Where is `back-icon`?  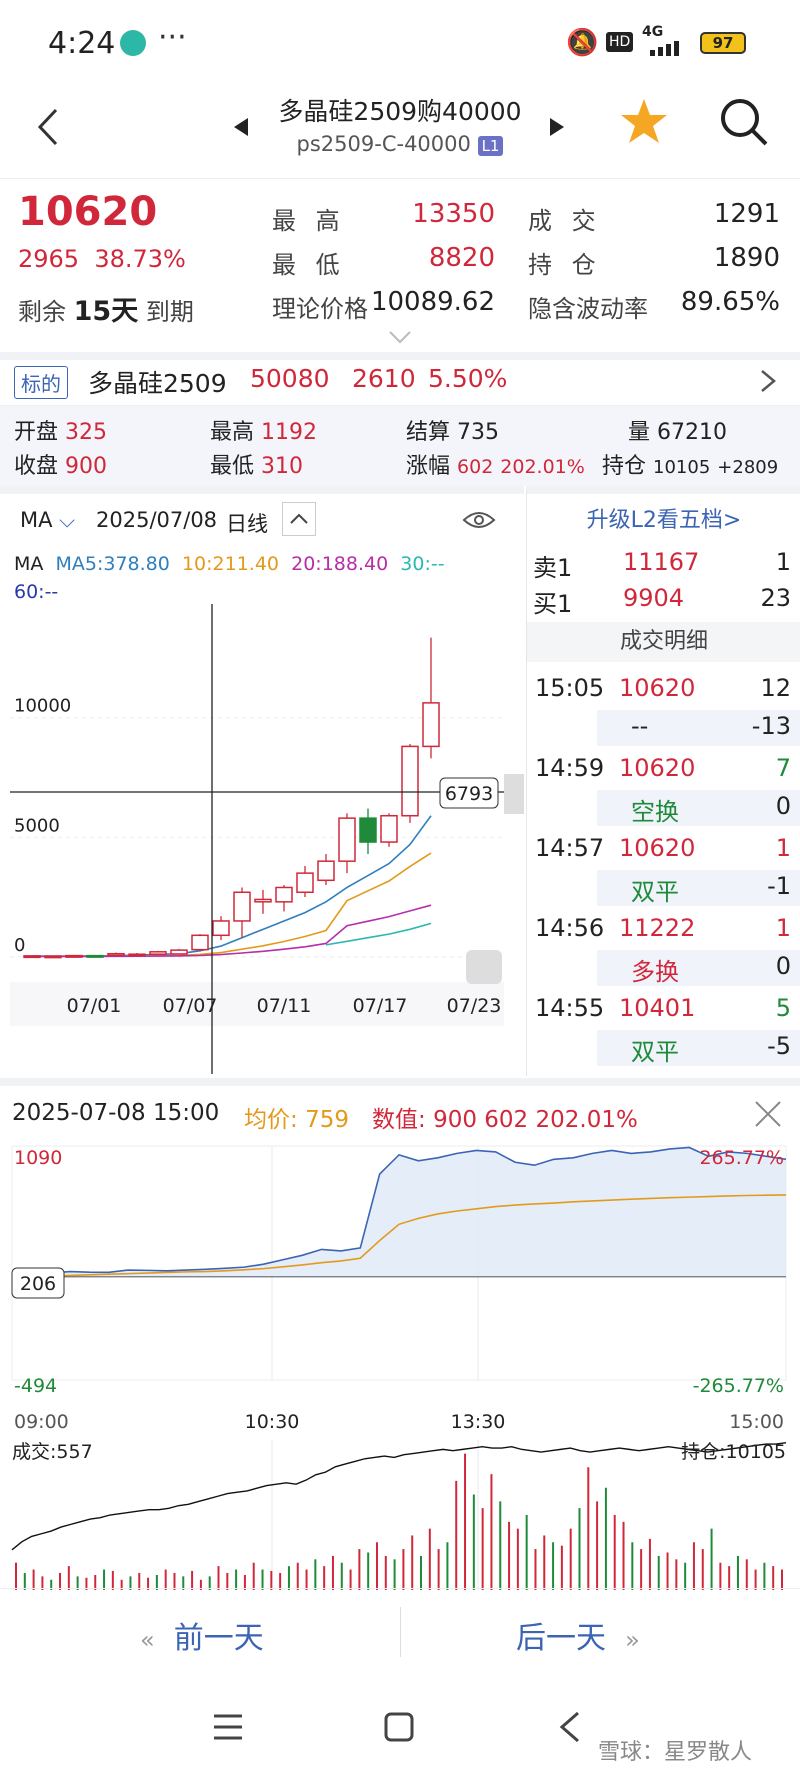 back-icon is located at coordinates (50, 127).